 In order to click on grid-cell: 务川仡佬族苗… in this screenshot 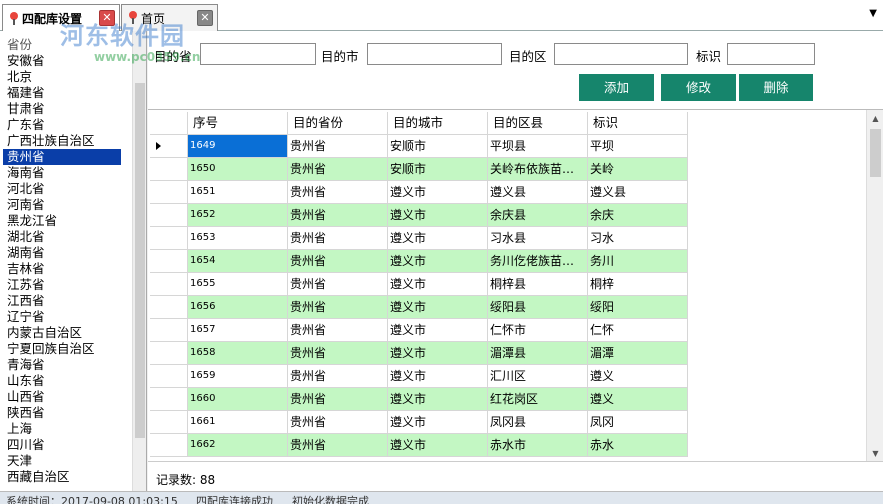, I will do `click(538, 261)`.